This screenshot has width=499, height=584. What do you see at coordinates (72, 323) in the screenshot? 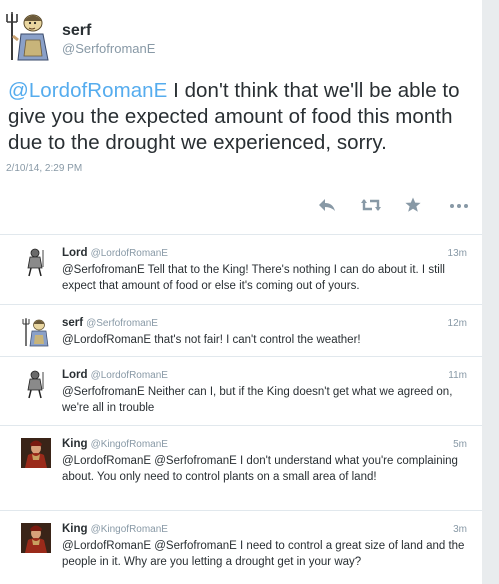
I see `reply-author-name: serf` at bounding box center [72, 323].